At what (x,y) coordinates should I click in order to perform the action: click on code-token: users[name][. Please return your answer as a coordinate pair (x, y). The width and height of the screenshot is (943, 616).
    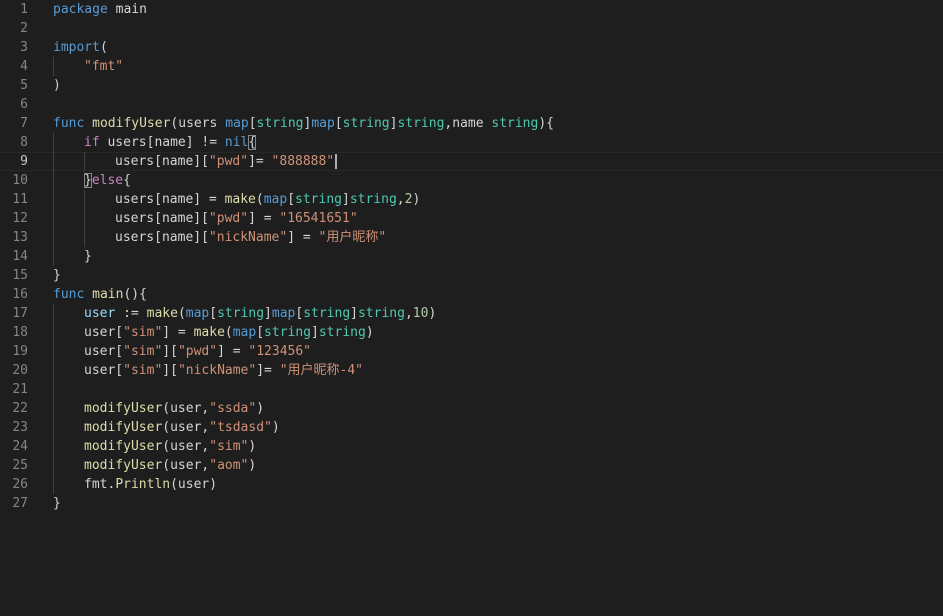
    Looking at the image, I should click on (162, 218).